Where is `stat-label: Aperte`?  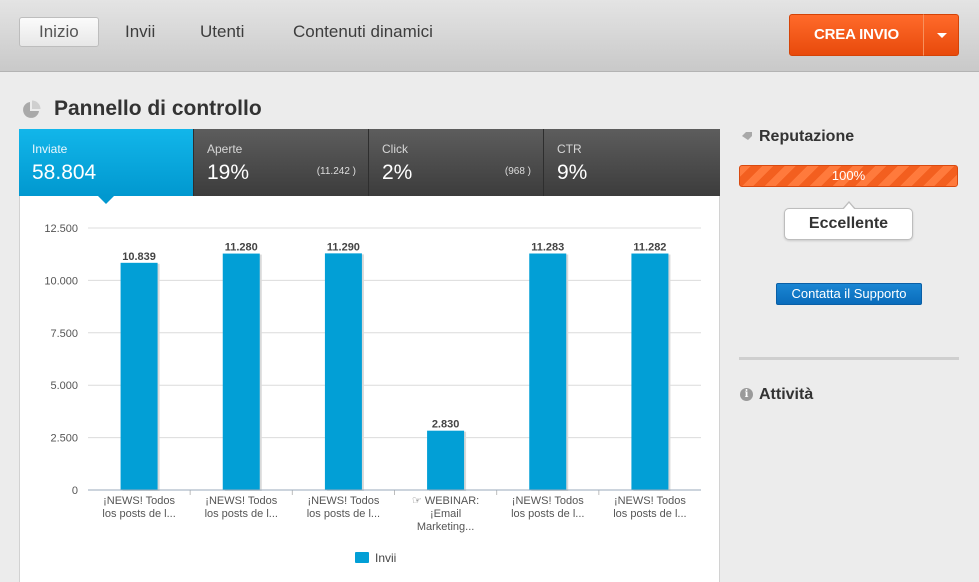
stat-label: Aperte is located at coordinates (225, 149).